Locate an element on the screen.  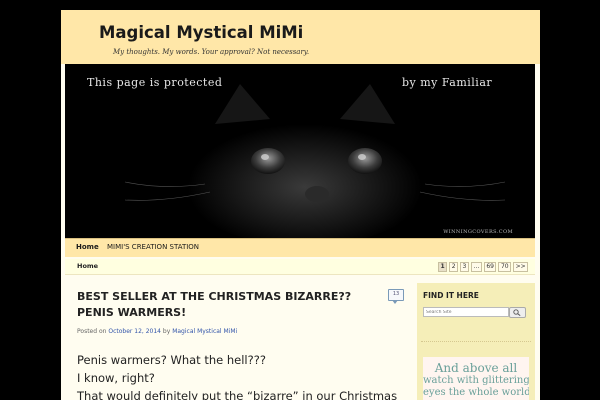
site-title: Magical Mystical MiMi is located at coordinates (201, 32).